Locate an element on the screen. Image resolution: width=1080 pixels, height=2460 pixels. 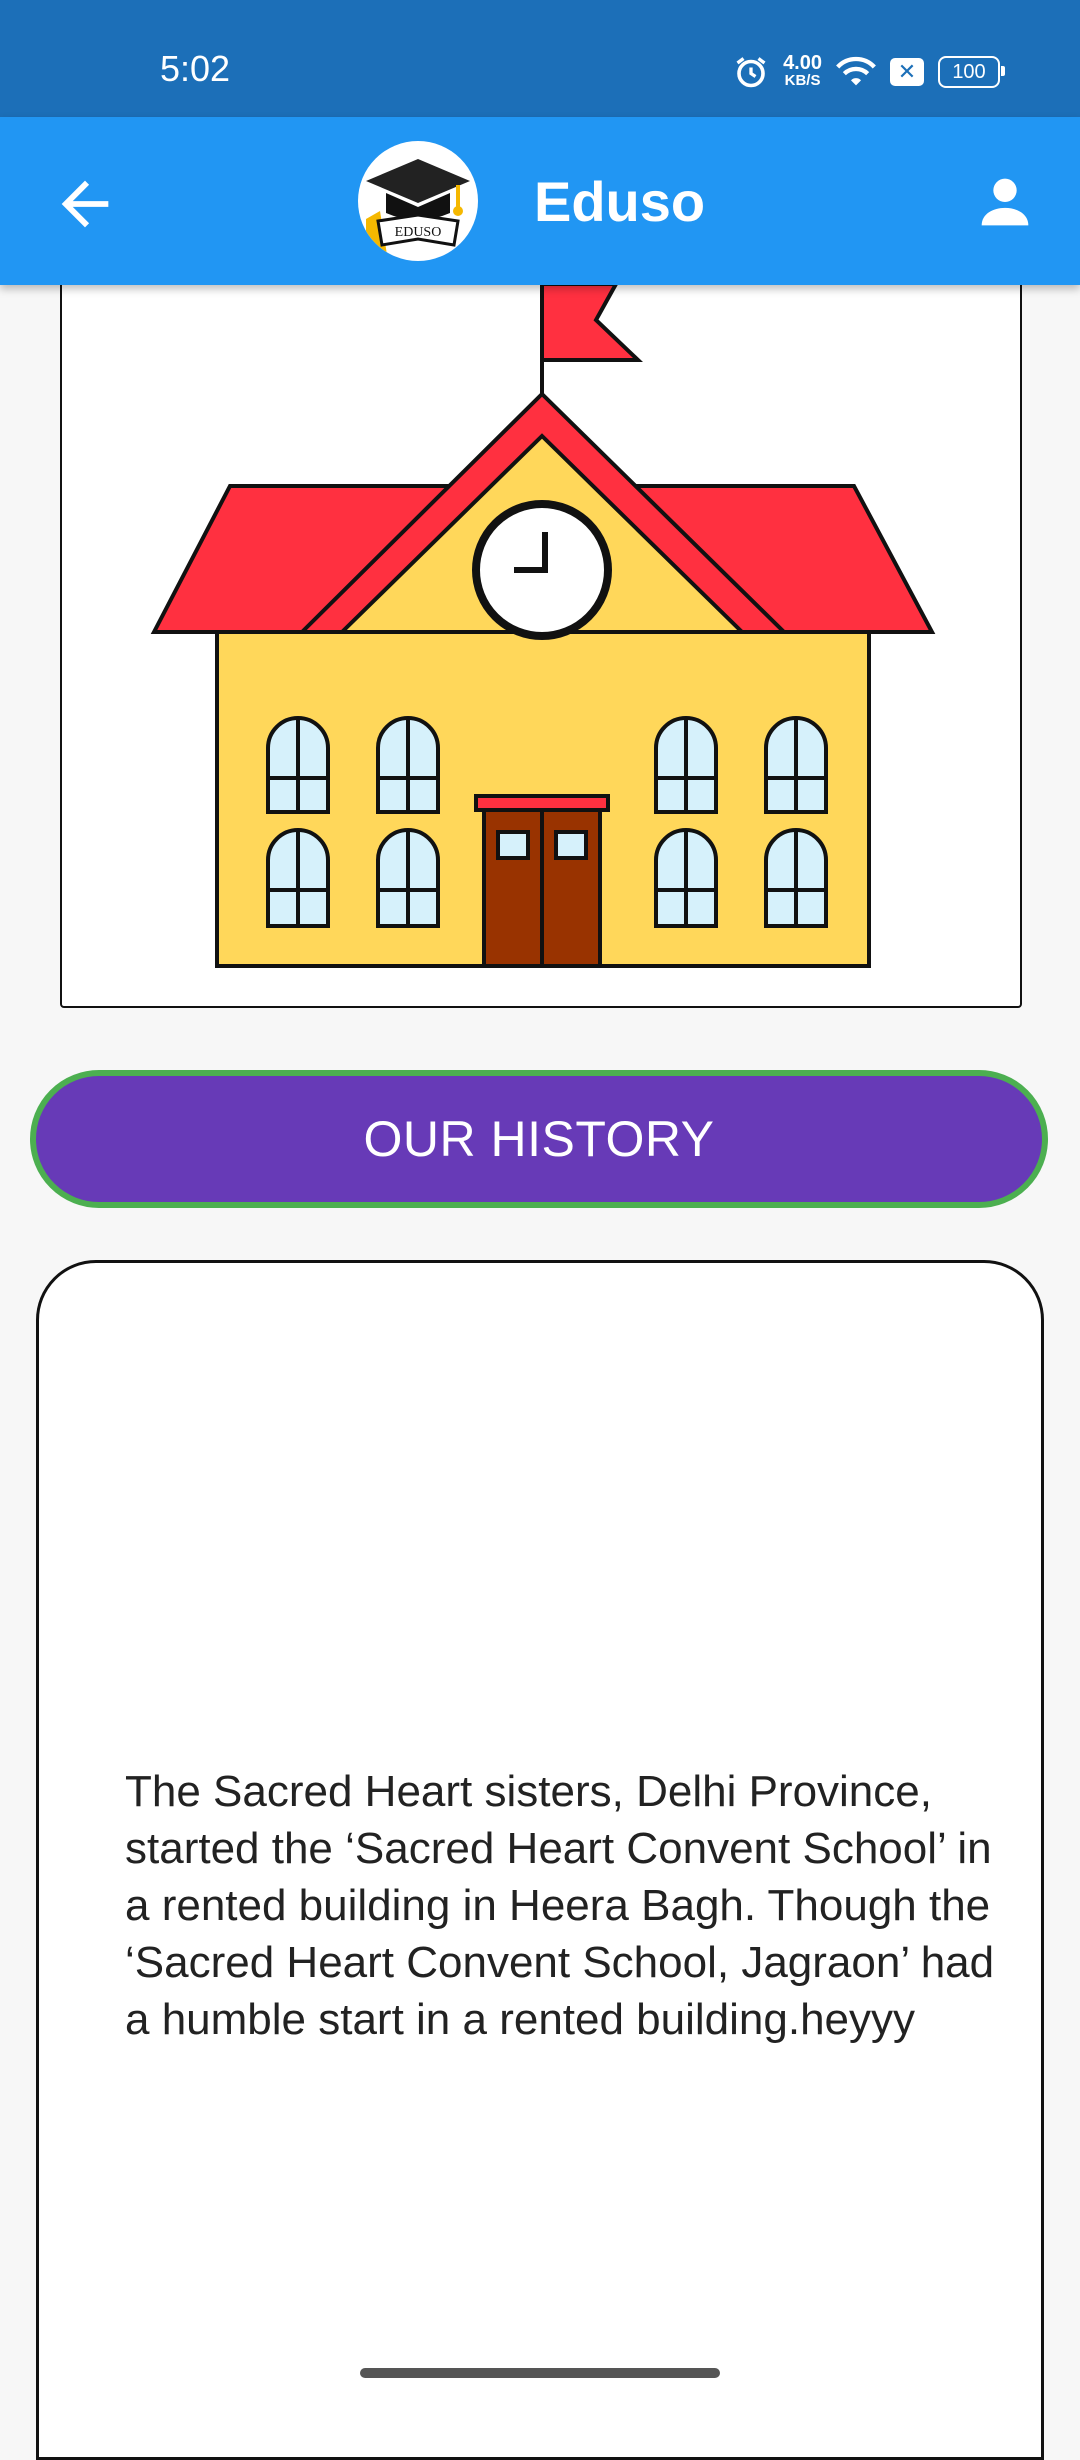
alarm-icon is located at coordinates (751, 72).